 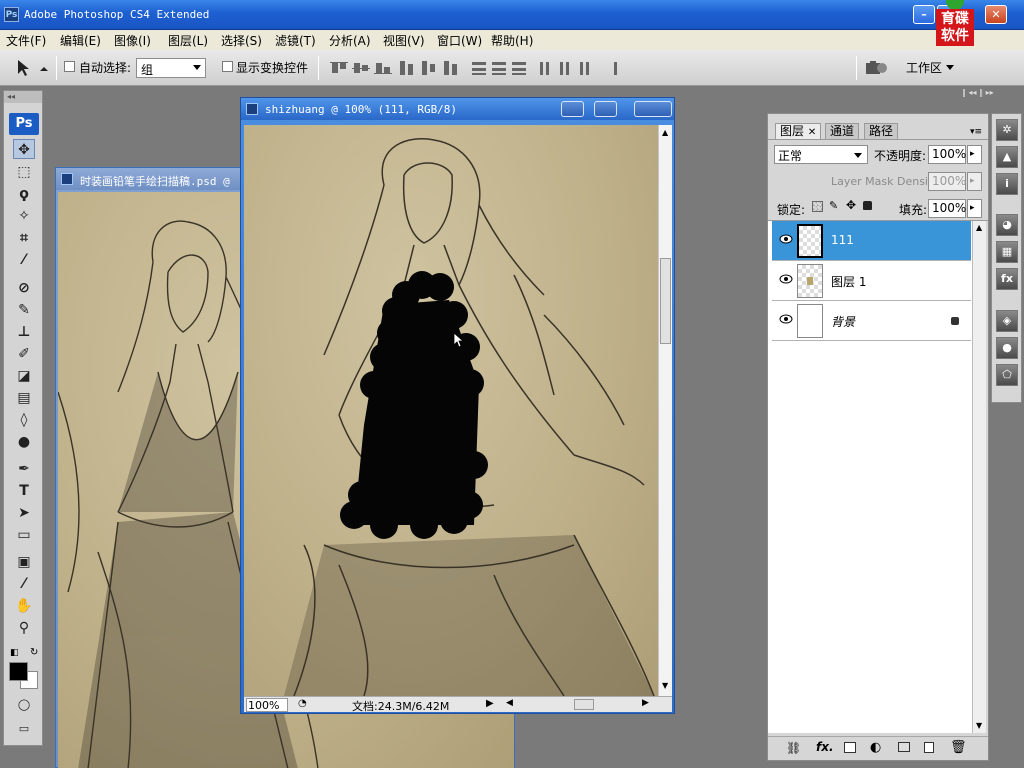 What do you see at coordinates (24, 584) in the screenshot?
I see `eyedropper2-tool-icon: ⁄` at bounding box center [24, 584].